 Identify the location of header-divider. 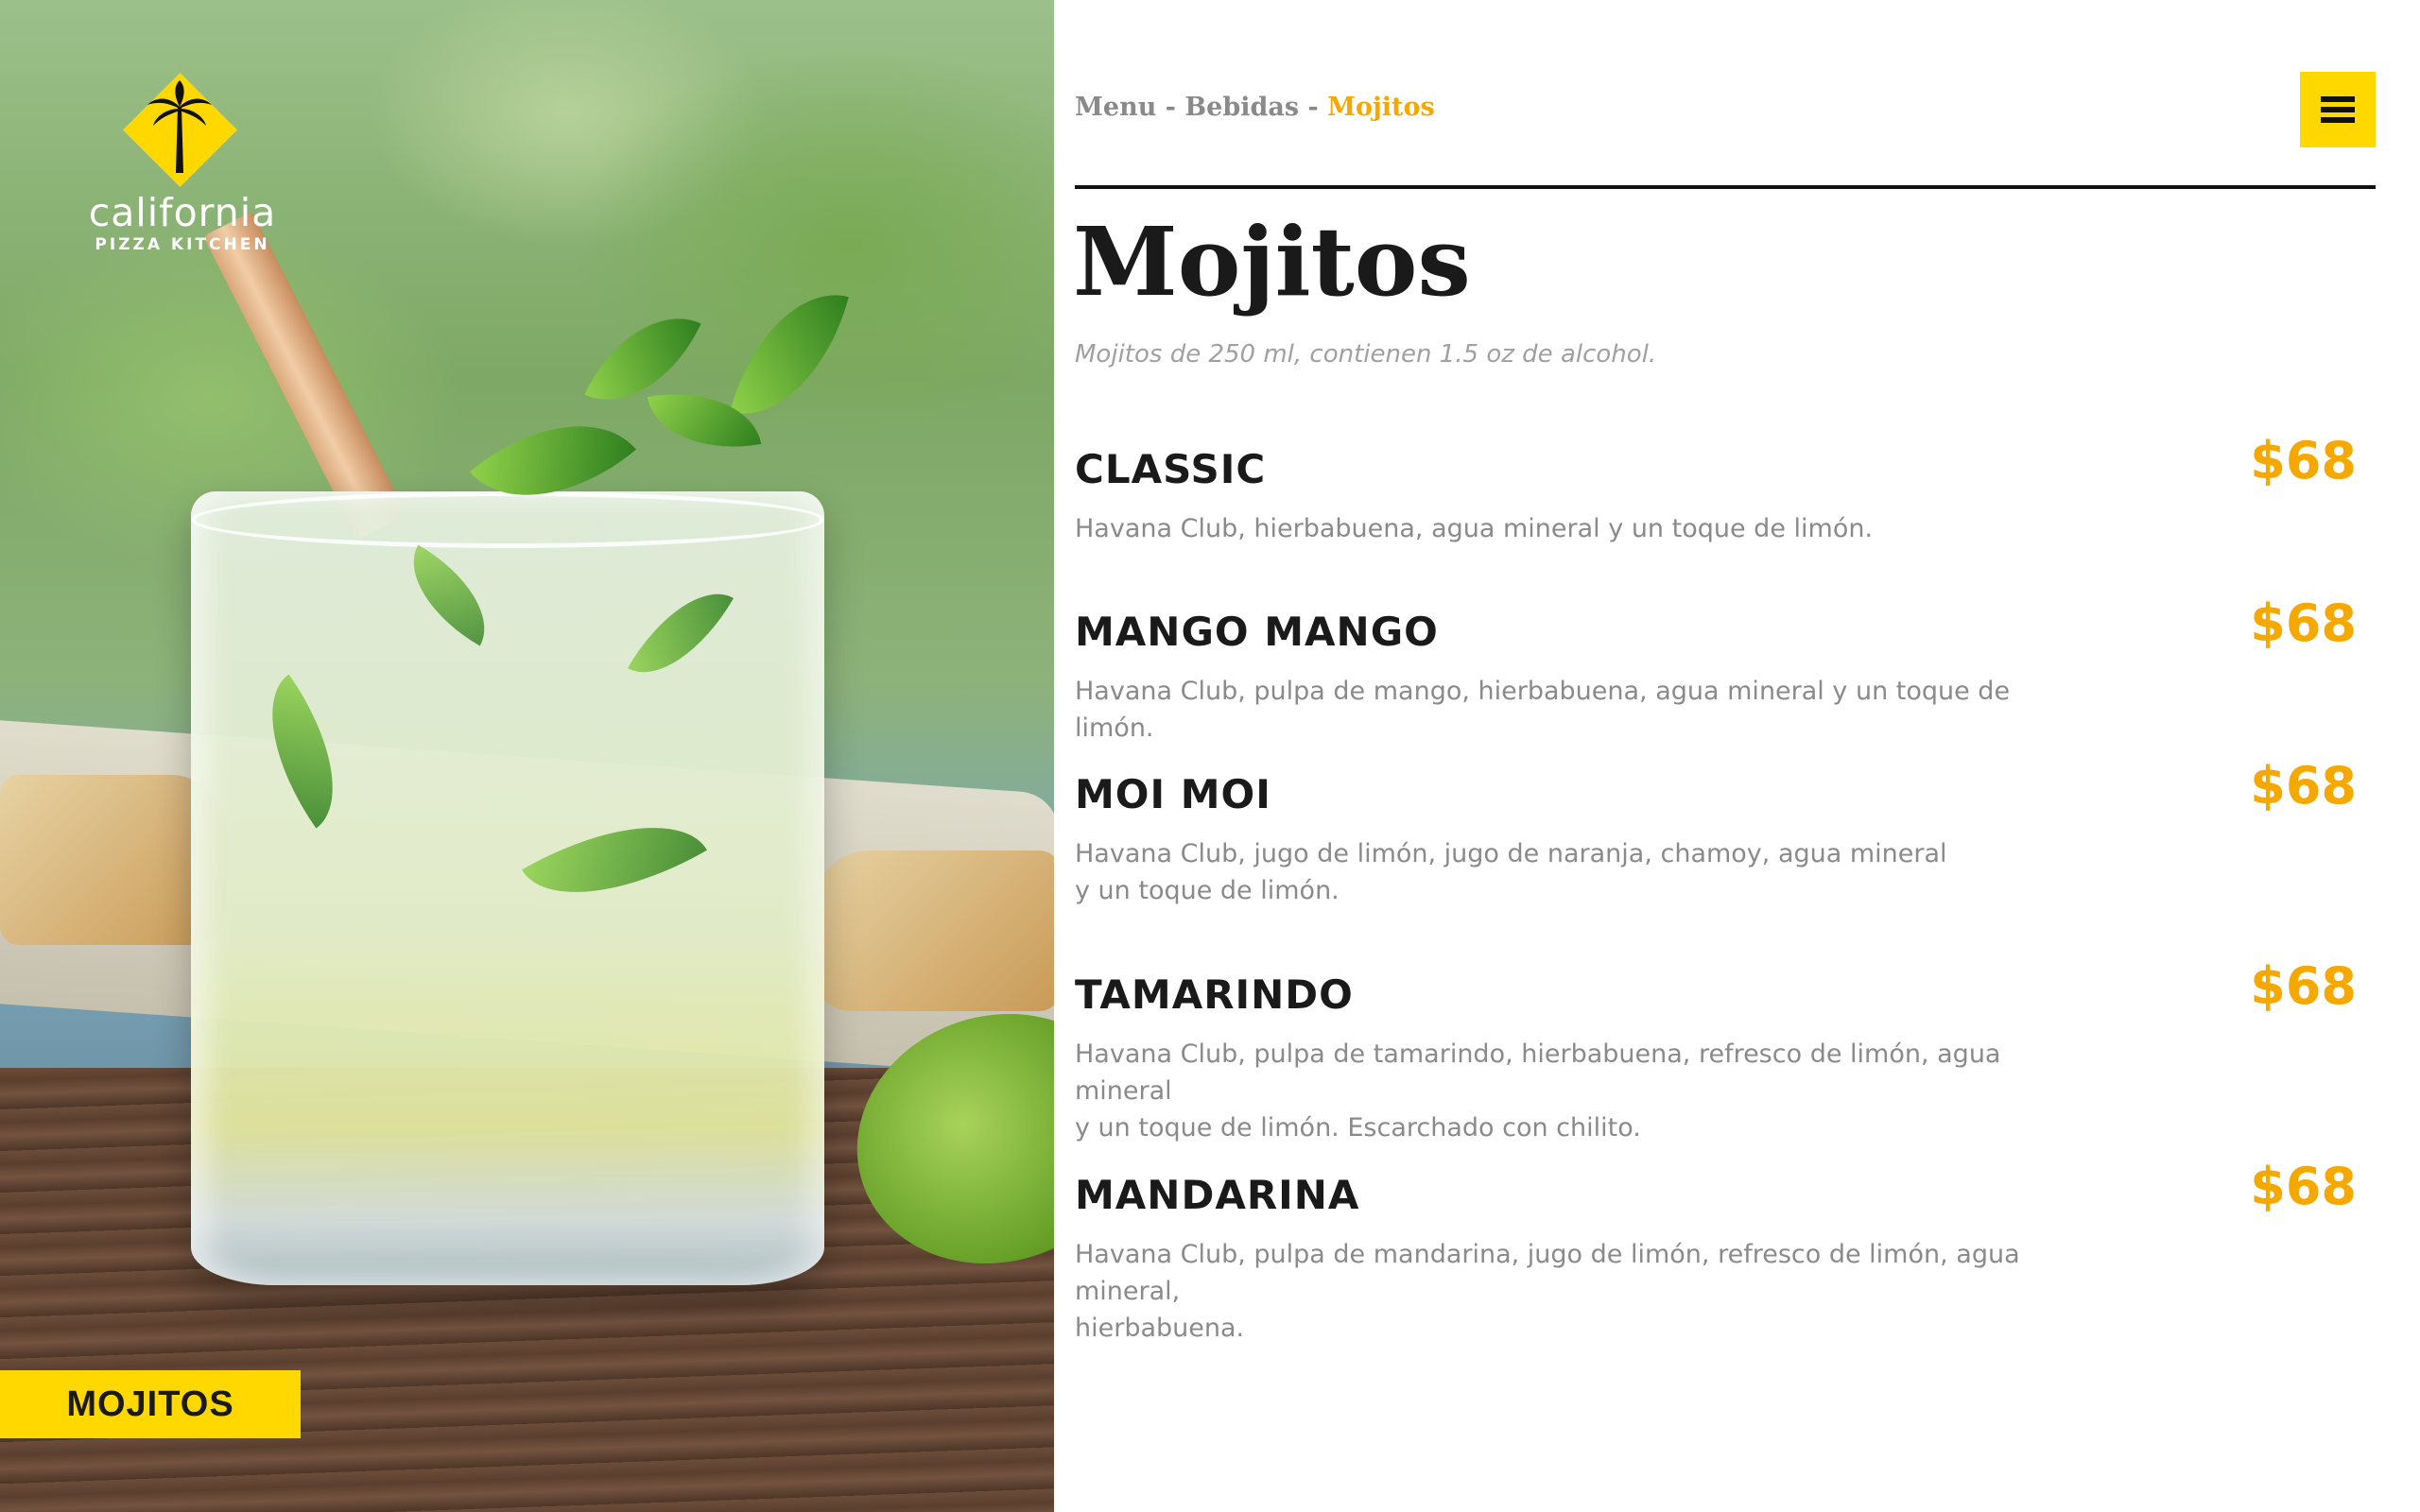
(1725, 187).